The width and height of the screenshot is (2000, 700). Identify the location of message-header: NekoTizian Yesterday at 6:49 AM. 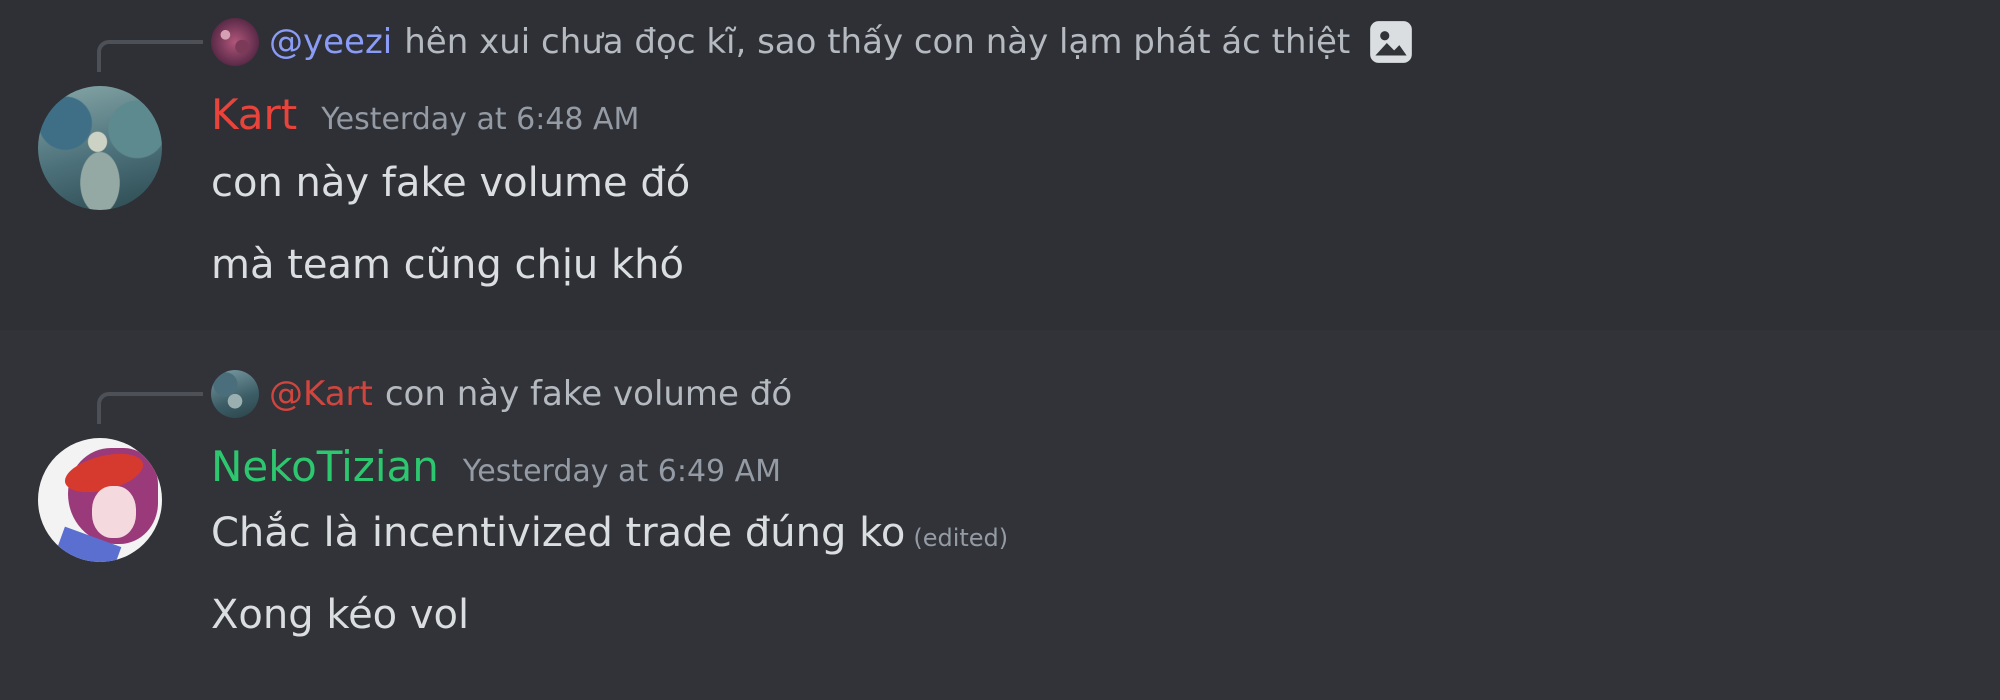
(496, 466).